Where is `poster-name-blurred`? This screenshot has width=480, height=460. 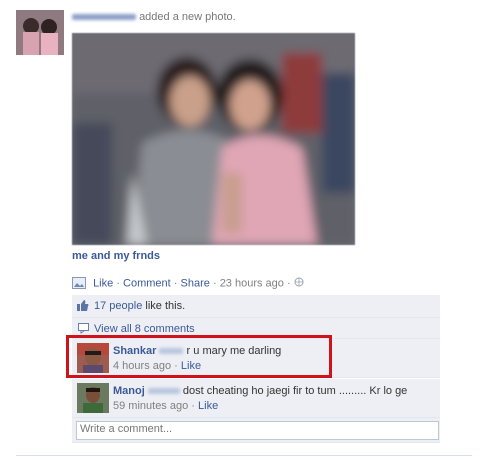
poster-name-blurred is located at coordinates (104, 17).